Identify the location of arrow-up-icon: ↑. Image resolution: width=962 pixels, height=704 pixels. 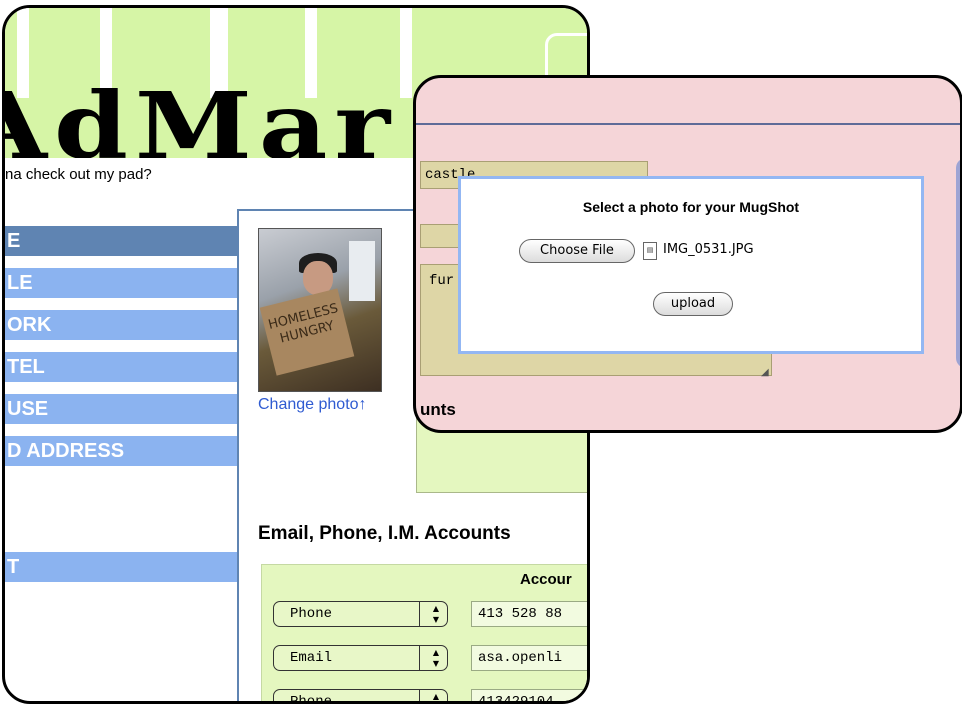
(362, 404).